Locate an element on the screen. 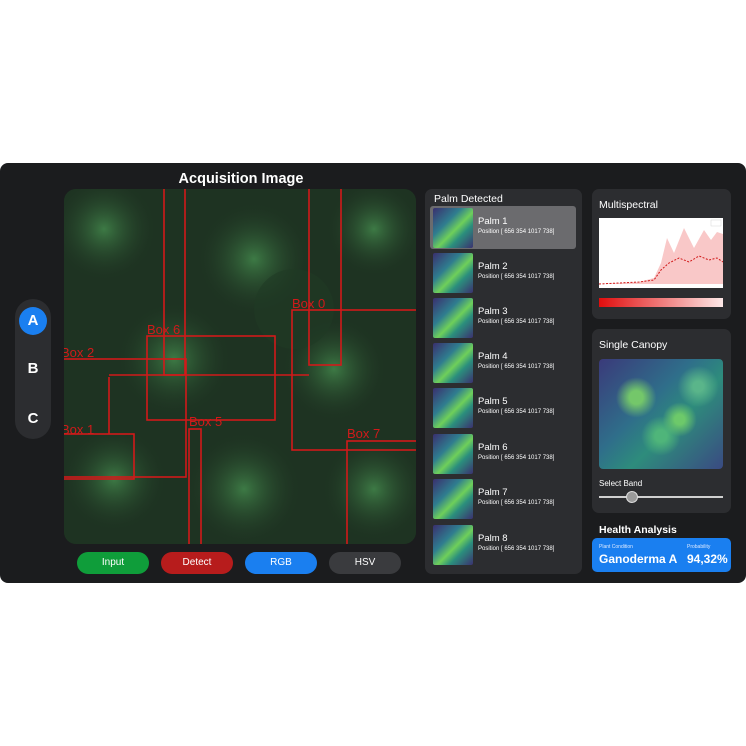  palm-list-item: Palm 1 Position [ 656 354 1017 738] is located at coordinates (503, 227).